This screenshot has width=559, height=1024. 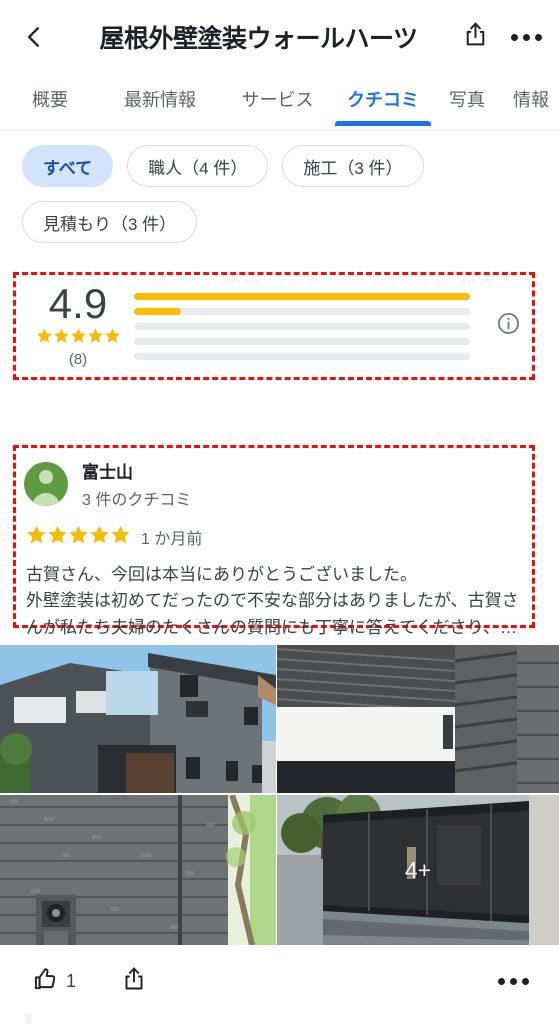 I want to click on reviewer-row: 富士山 3 件のクチコミ, so click(x=274, y=479).